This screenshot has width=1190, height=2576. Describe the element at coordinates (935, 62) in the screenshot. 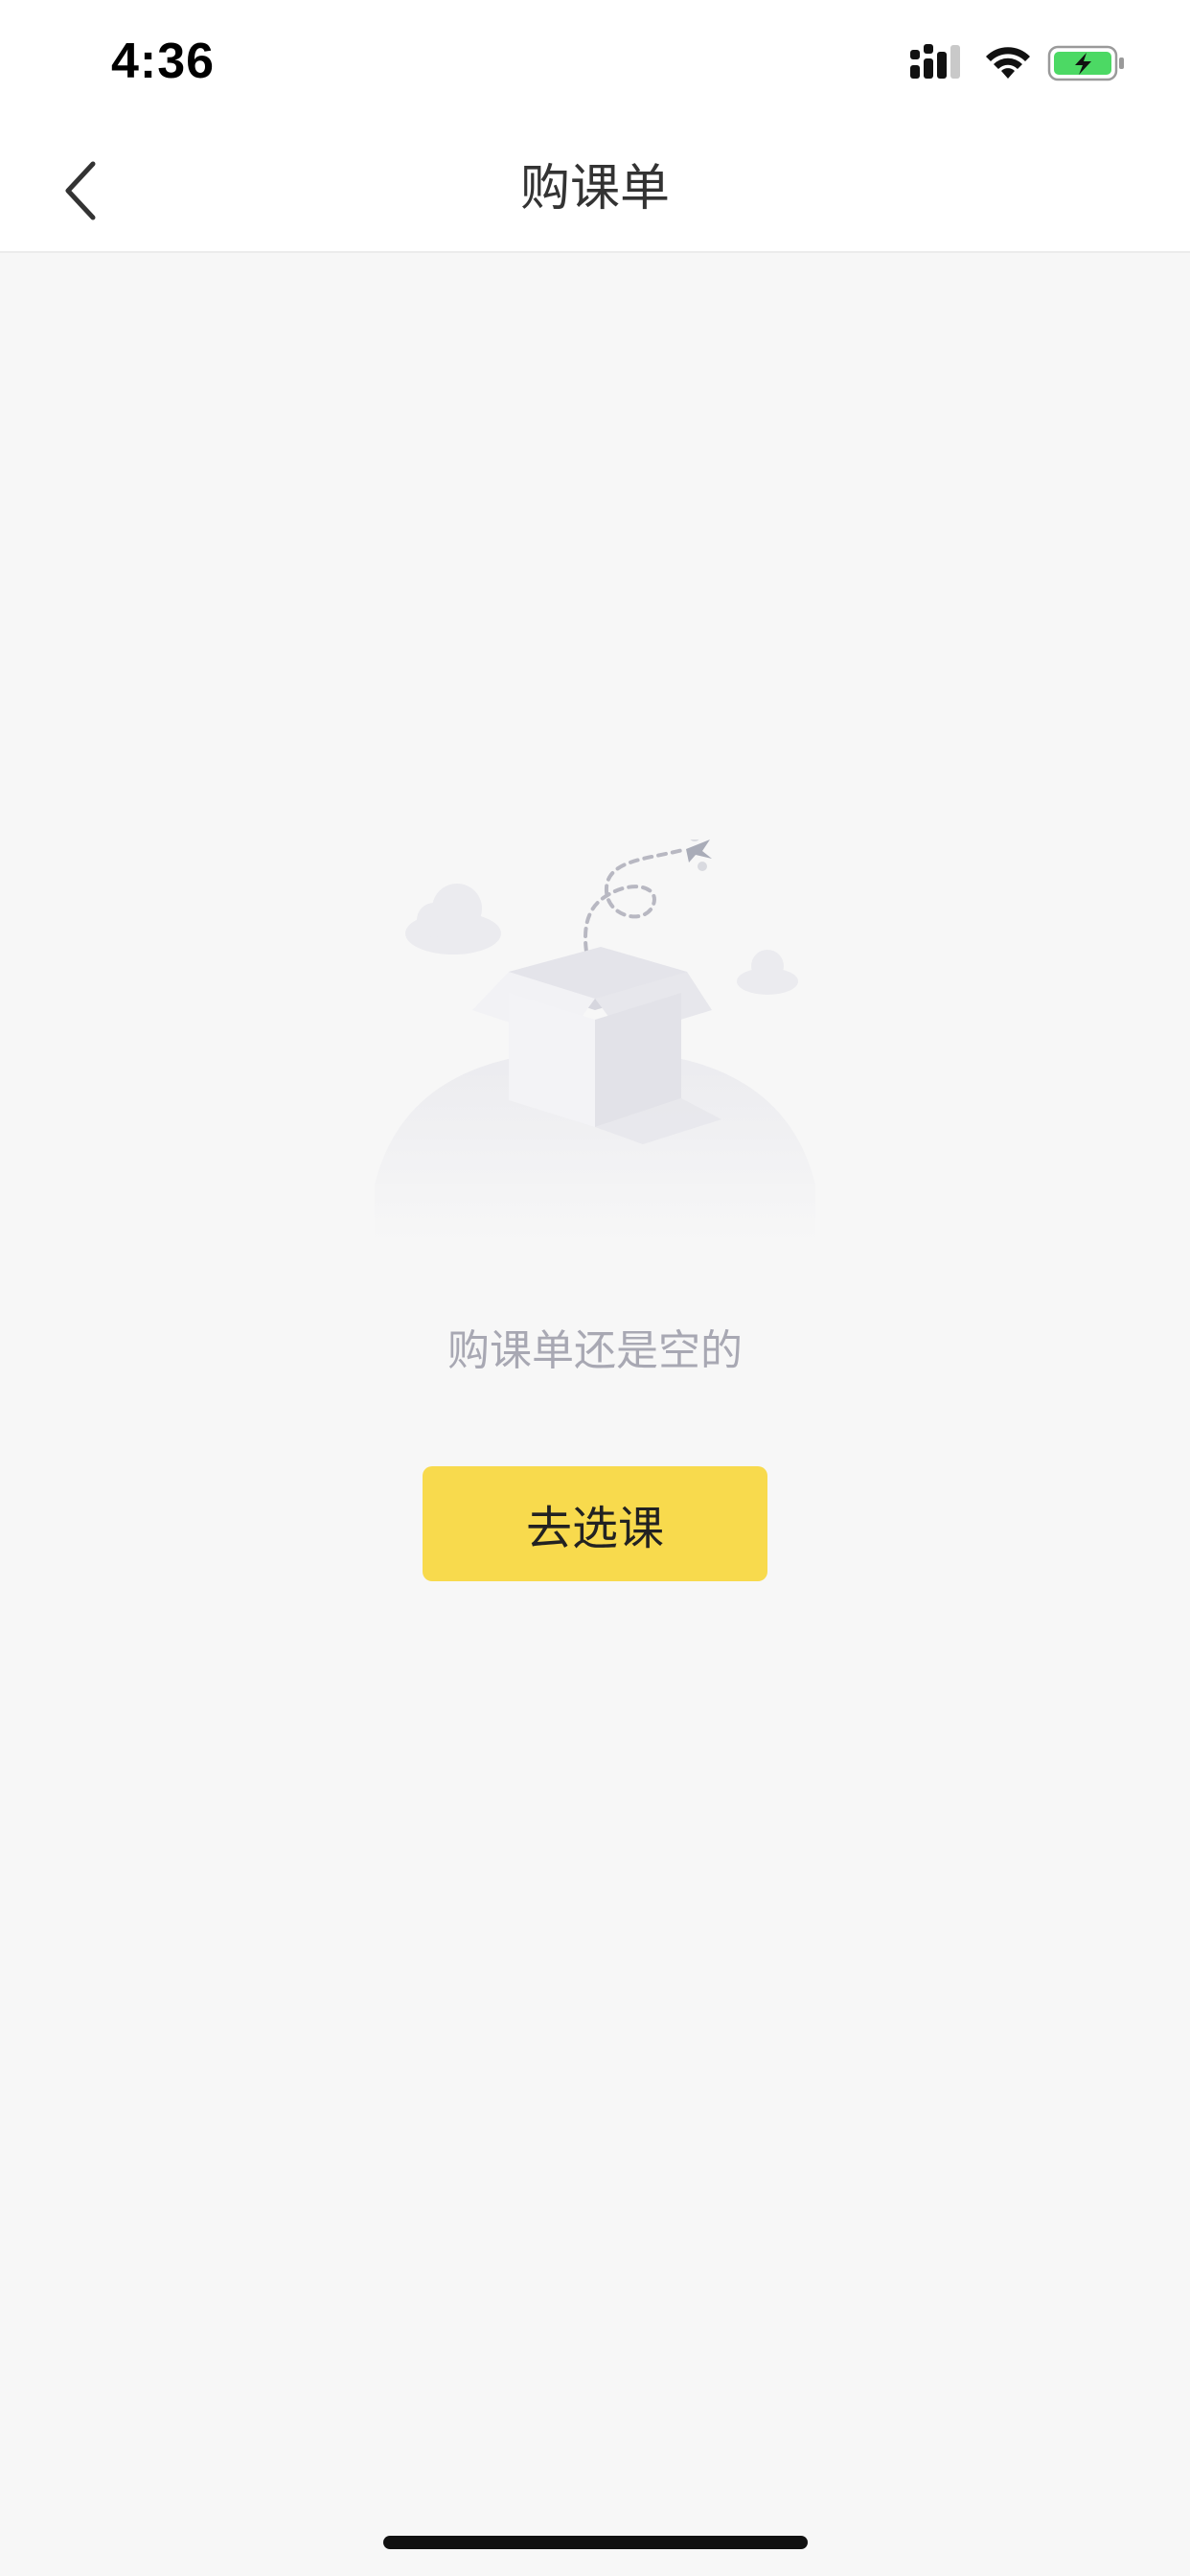

I see `cellular-signal-icon` at that location.